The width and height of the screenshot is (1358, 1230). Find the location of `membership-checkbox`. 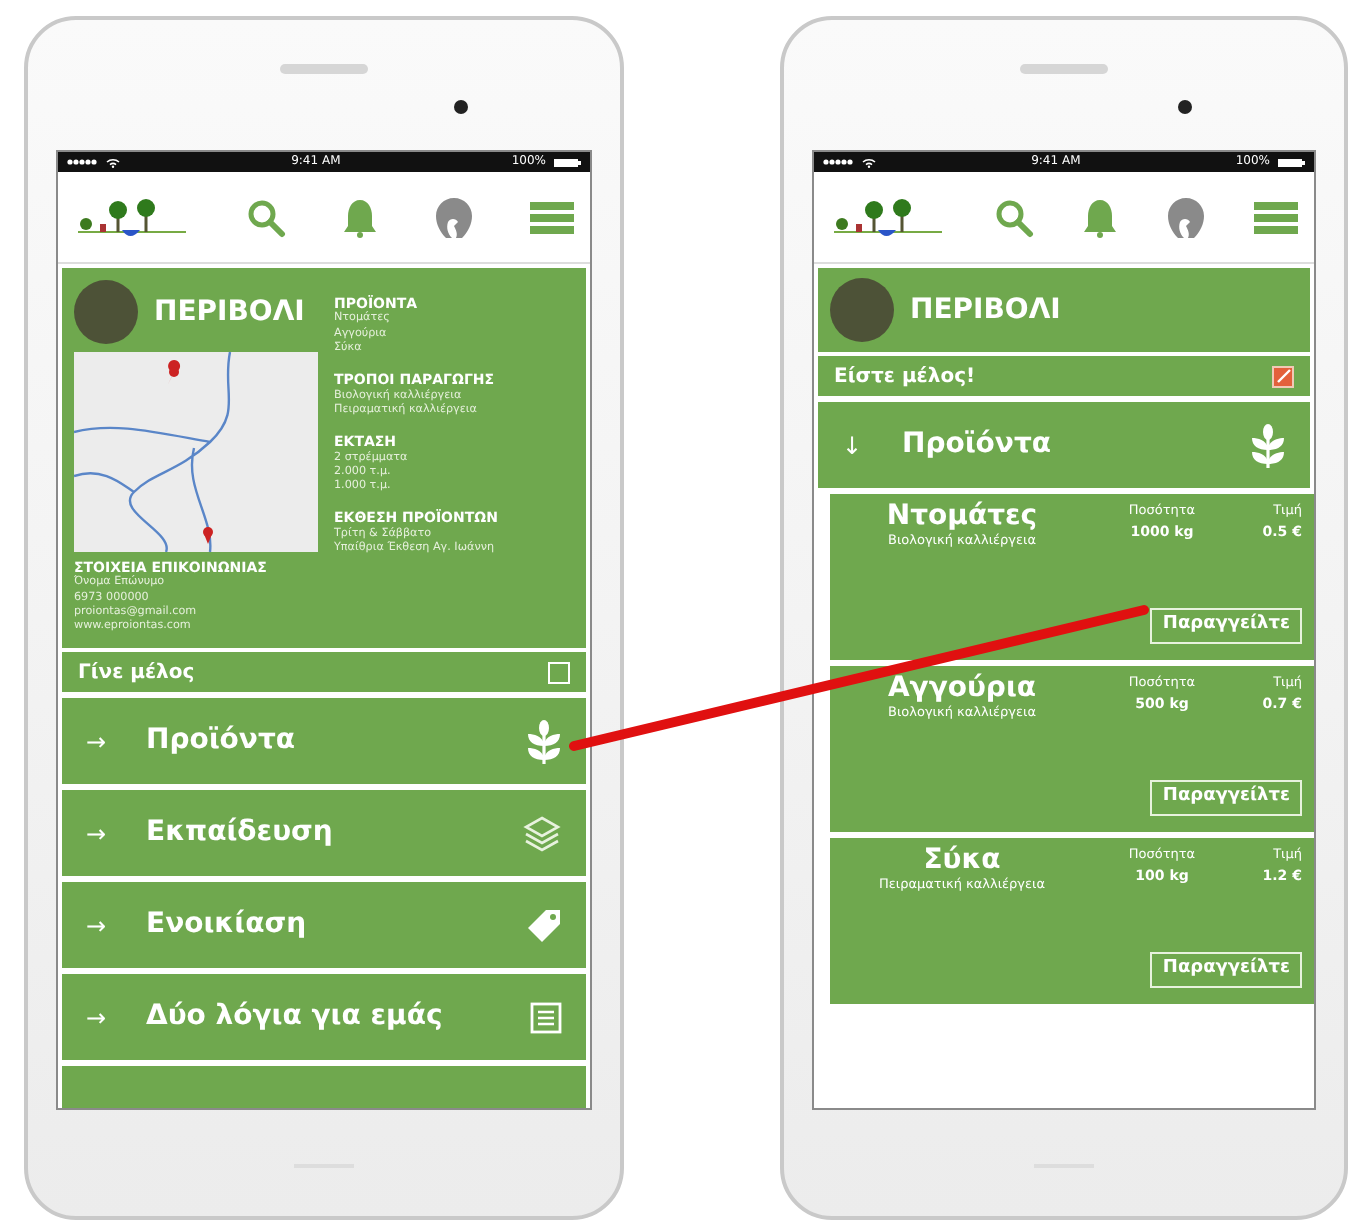

membership-checkbox is located at coordinates (1283, 376).